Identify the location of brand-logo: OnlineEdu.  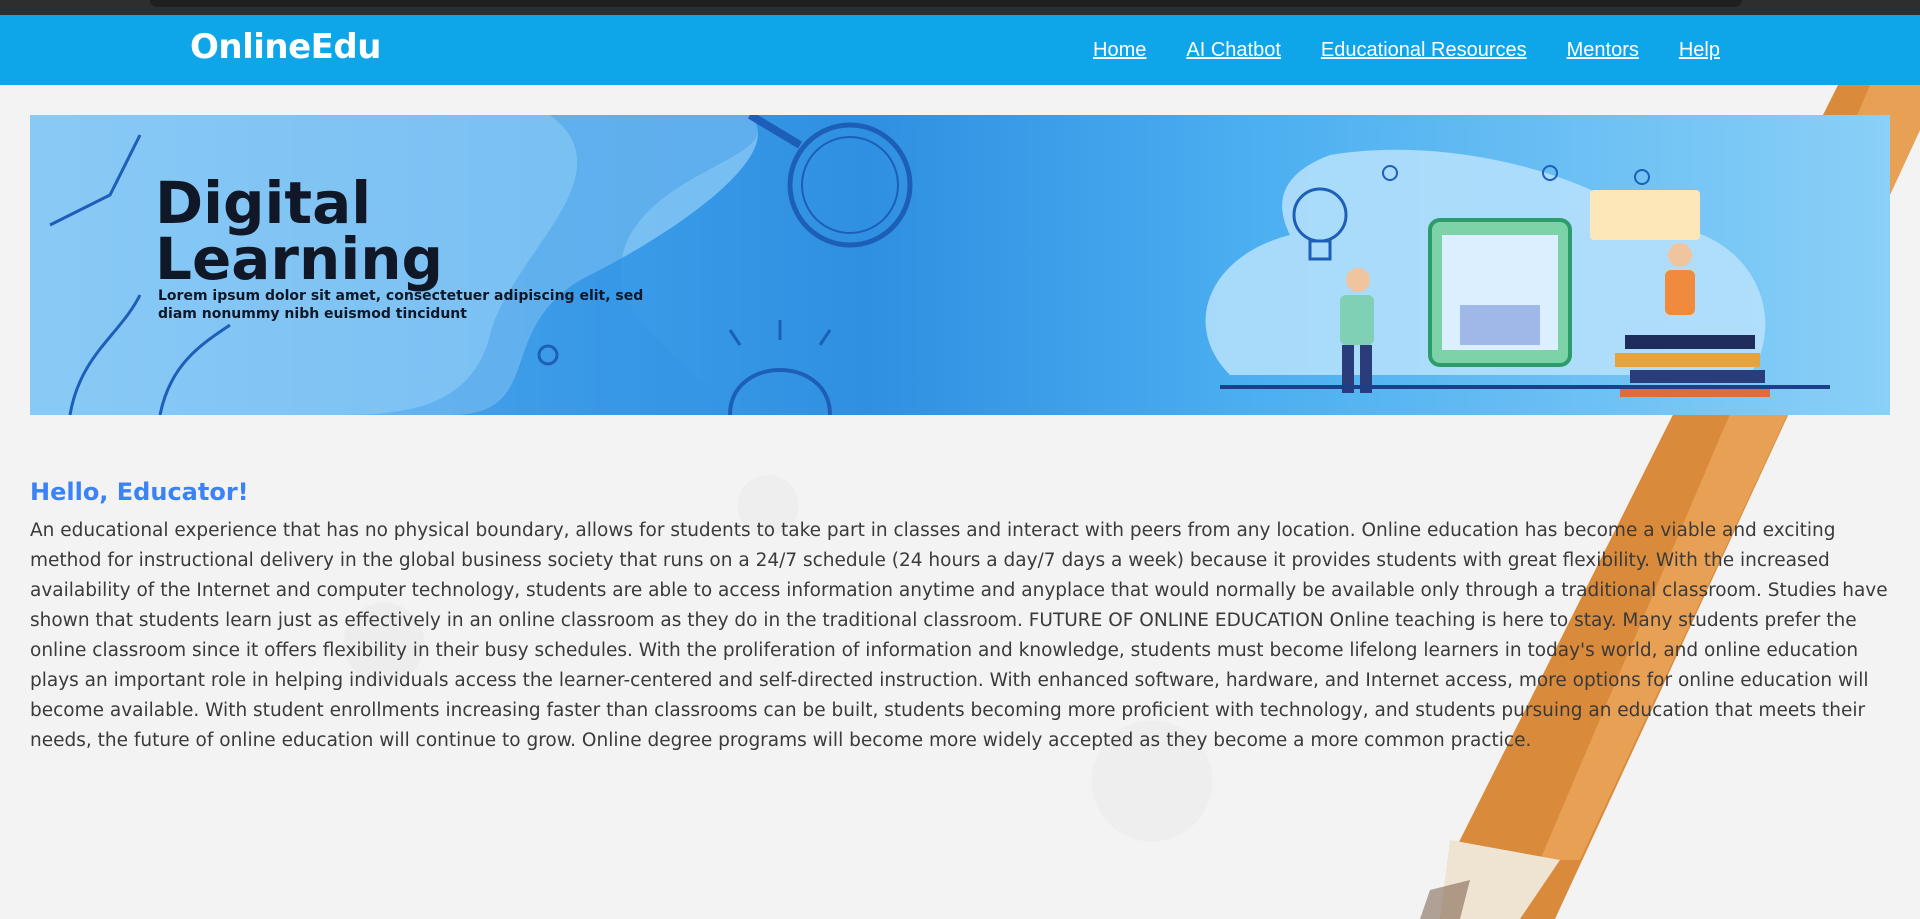
(285, 47).